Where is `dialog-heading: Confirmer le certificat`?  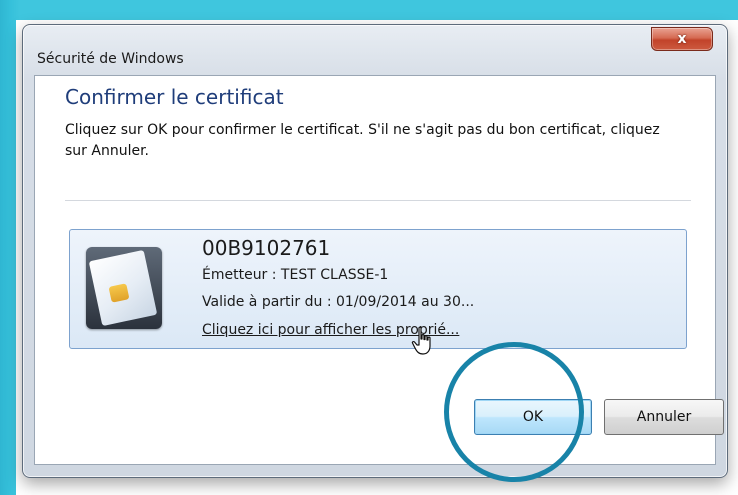 dialog-heading: Confirmer le certificat is located at coordinates (174, 97).